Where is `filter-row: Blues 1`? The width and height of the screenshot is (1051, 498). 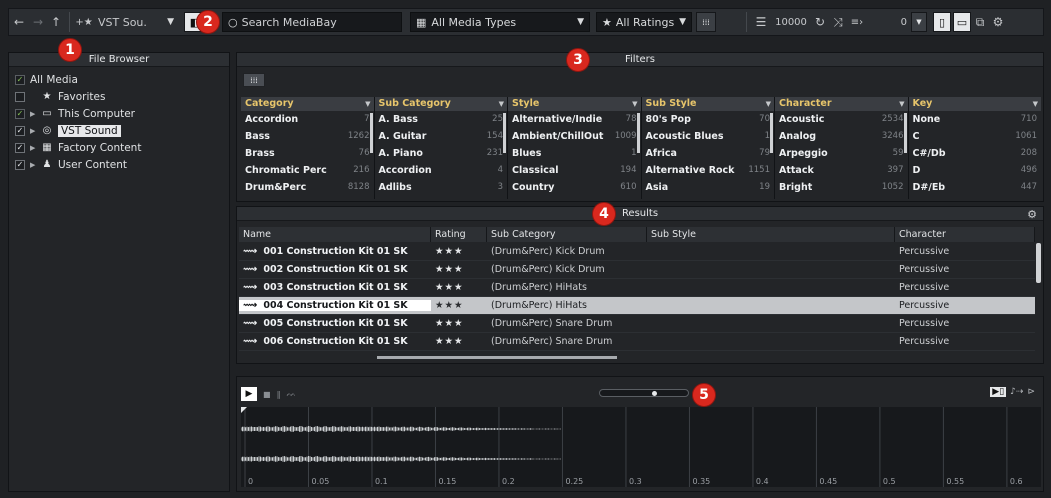 filter-row: Blues 1 is located at coordinates (574, 153).